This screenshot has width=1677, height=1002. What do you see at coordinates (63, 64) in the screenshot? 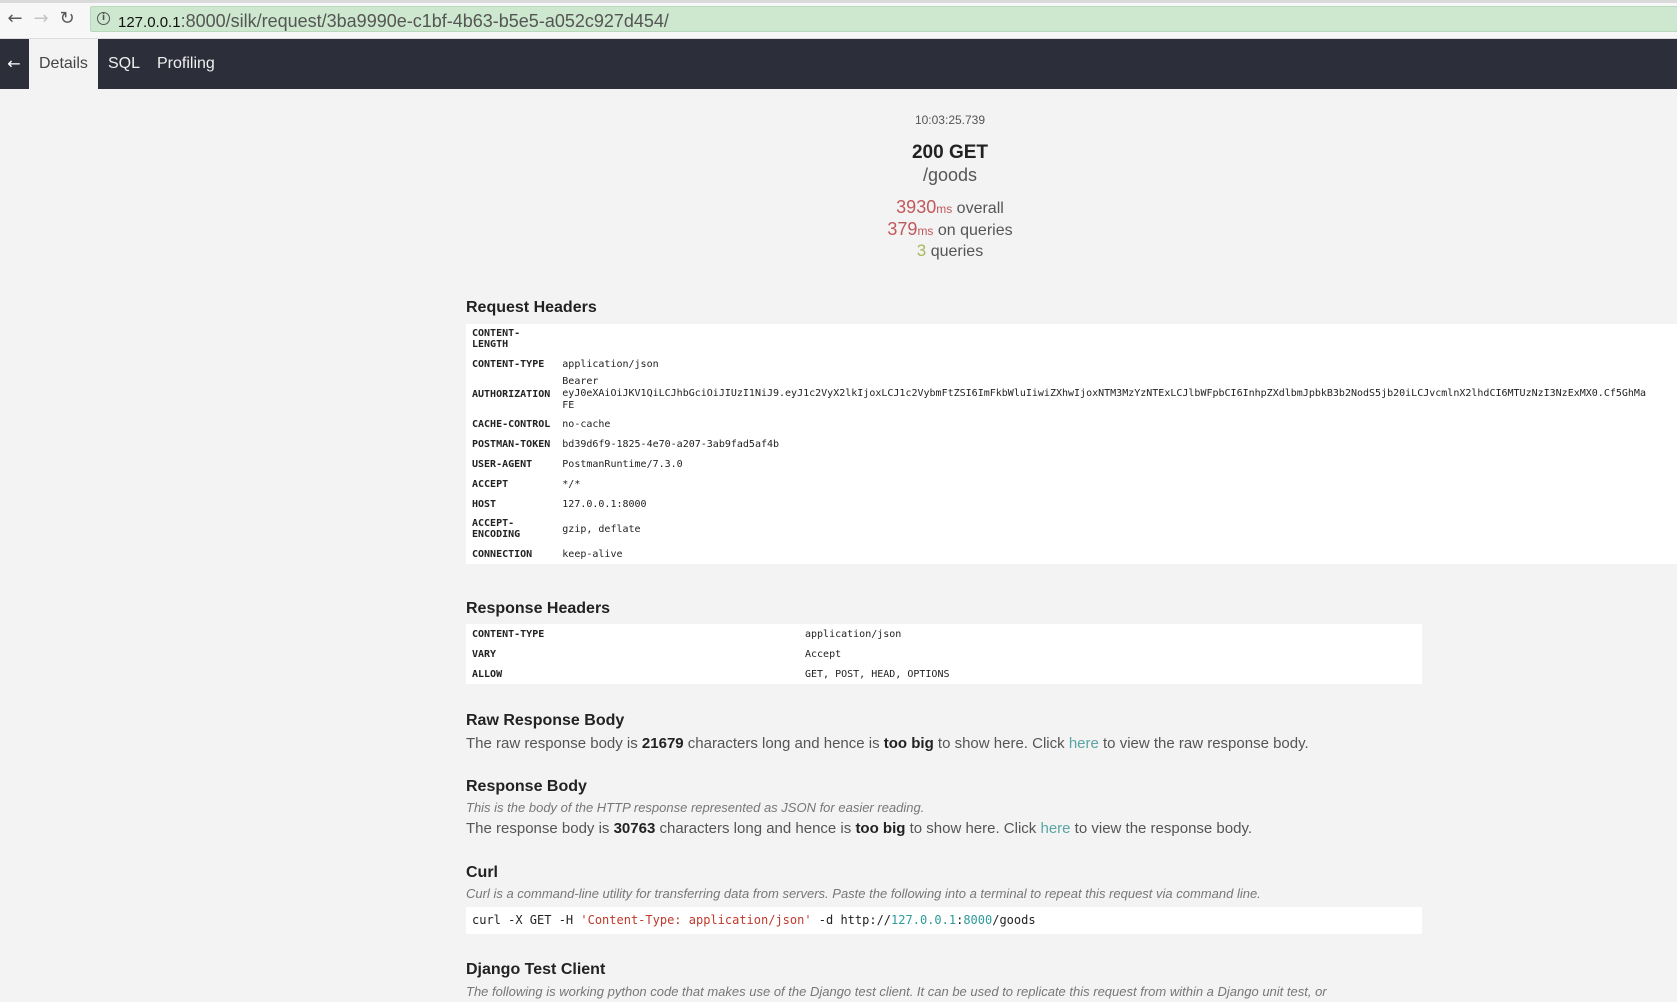
I see `tab-details: Details` at bounding box center [63, 64].